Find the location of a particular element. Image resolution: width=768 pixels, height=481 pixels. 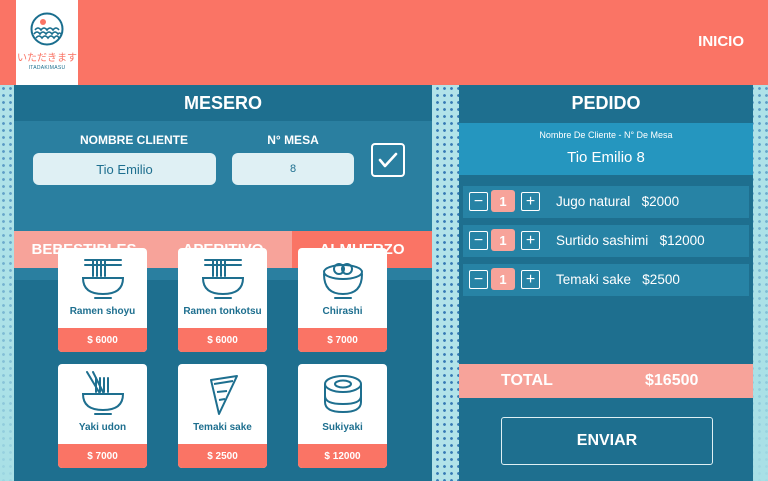

background-fade-left is located at coordinates (7, 283).